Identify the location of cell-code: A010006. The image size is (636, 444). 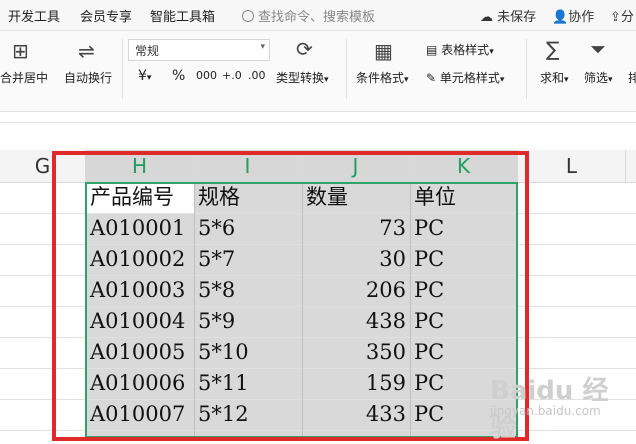
(140, 383).